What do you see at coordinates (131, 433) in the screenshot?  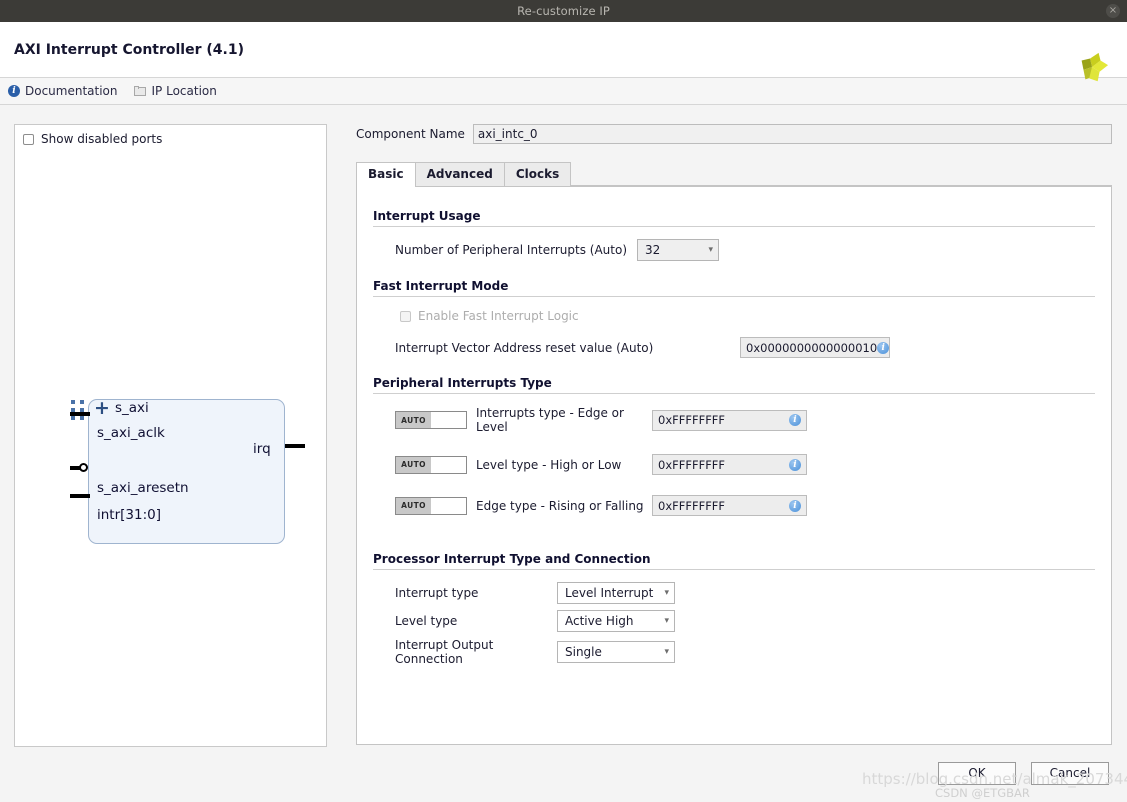 I see `port-label-s-axi-aclk: s_axi_aclk` at bounding box center [131, 433].